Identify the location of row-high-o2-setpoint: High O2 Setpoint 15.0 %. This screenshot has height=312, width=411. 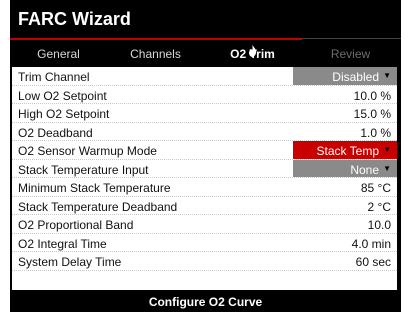
(204, 113).